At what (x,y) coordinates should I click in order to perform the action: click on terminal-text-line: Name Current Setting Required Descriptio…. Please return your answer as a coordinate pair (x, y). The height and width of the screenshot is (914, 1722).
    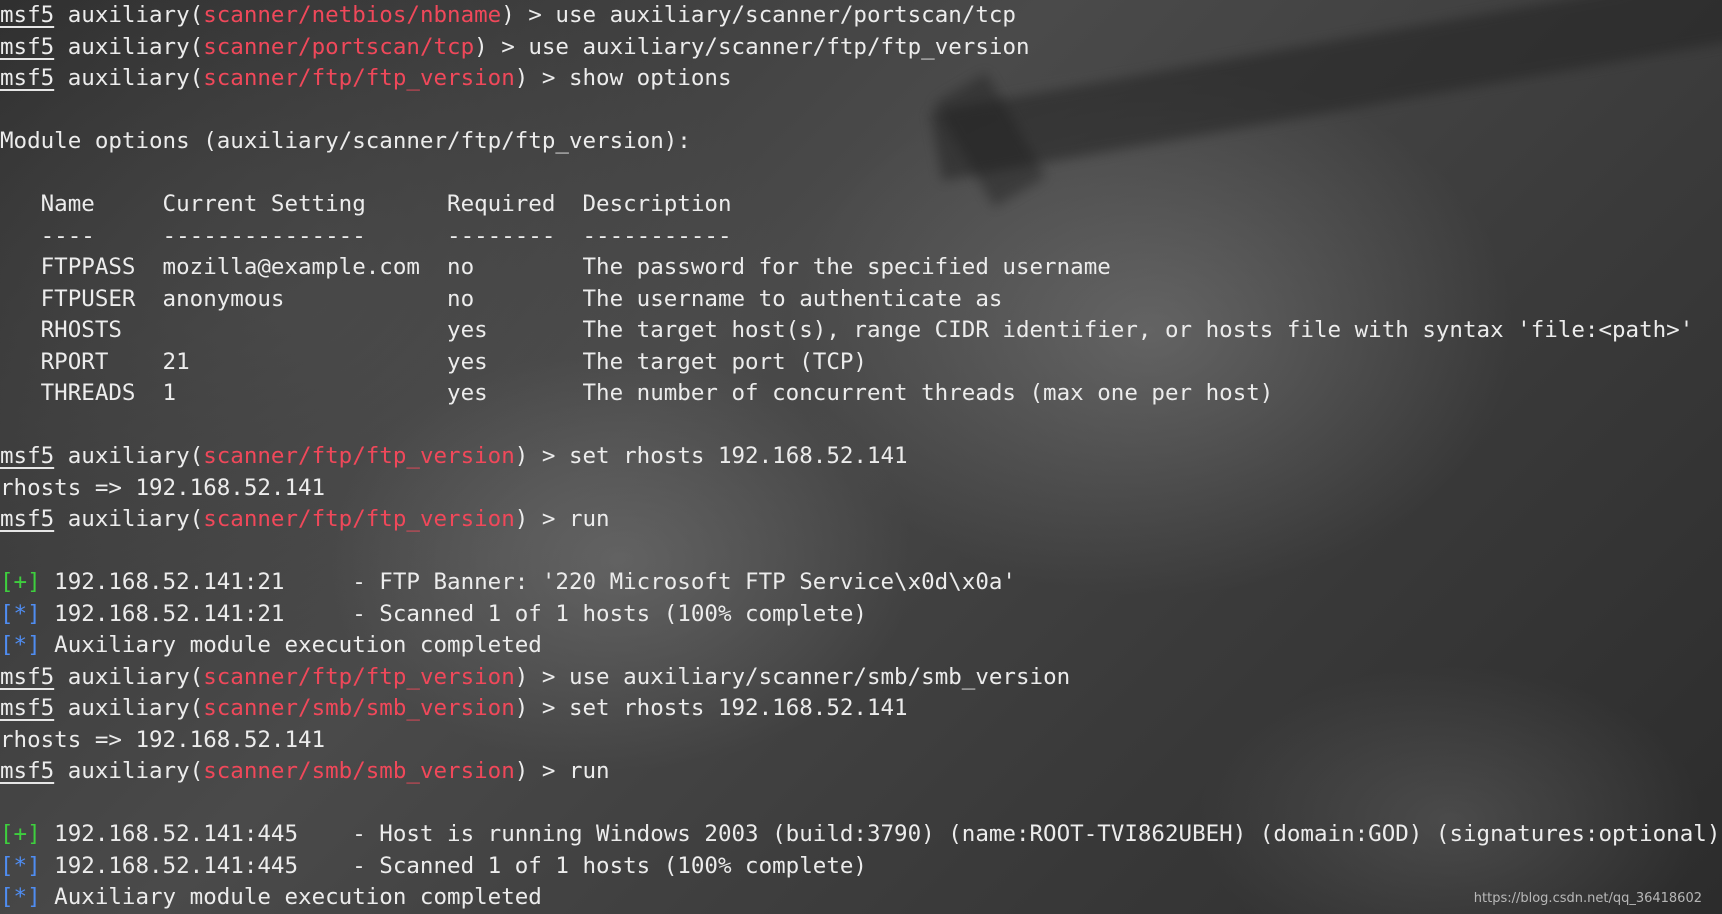
    Looking at the image, I should click on (860, 205).